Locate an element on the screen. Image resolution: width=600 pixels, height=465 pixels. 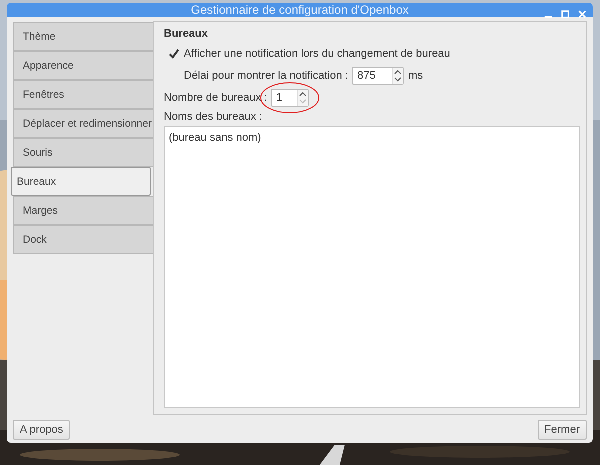
list-label: Noms des bureaux : is located at coordinates (214, 118).